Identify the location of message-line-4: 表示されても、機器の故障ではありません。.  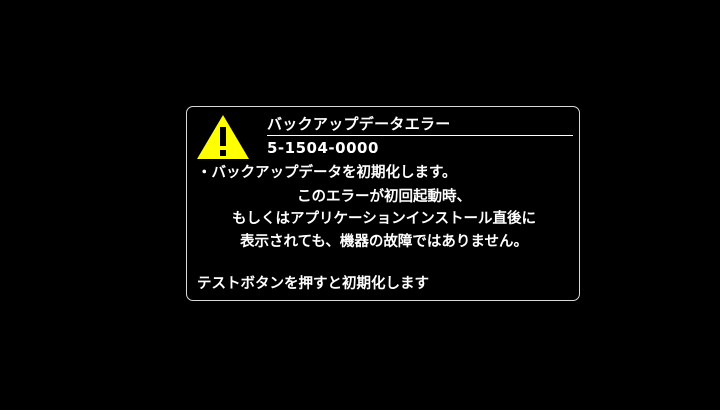
(384, 242).